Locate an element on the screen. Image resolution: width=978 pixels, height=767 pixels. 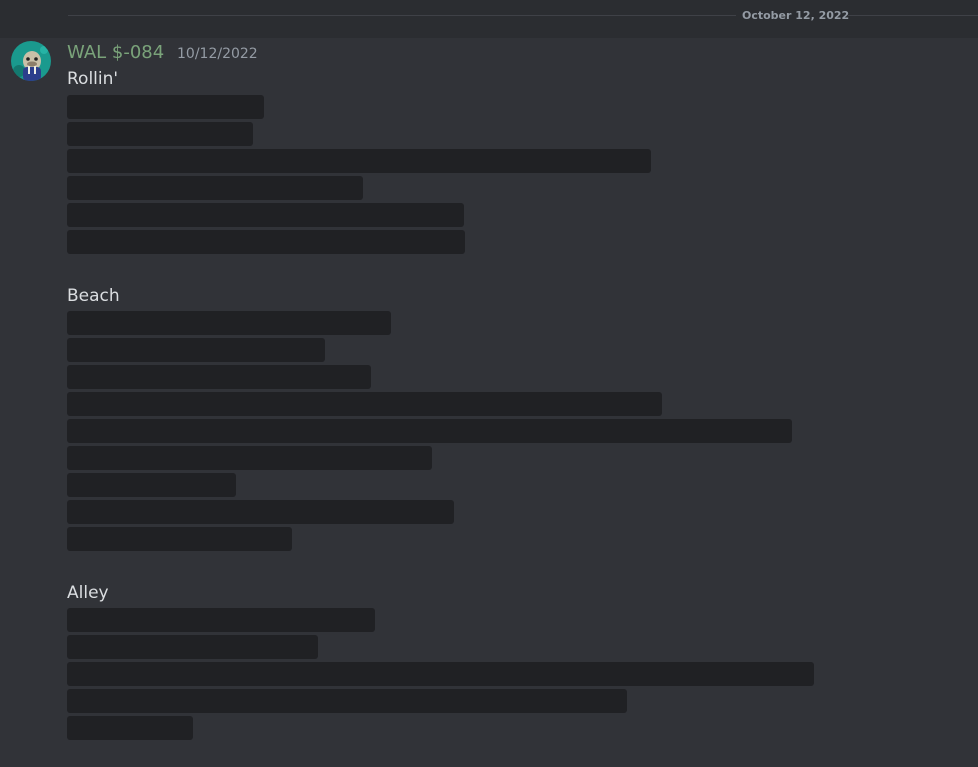
divider-line-left is located at coordinates (402, 15).